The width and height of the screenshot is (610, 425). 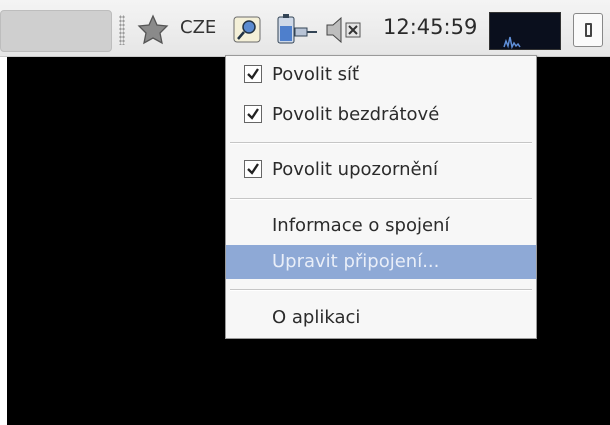 I want to click on menu-item-enable-network: Povolit síť, so click(x=381, y=75).